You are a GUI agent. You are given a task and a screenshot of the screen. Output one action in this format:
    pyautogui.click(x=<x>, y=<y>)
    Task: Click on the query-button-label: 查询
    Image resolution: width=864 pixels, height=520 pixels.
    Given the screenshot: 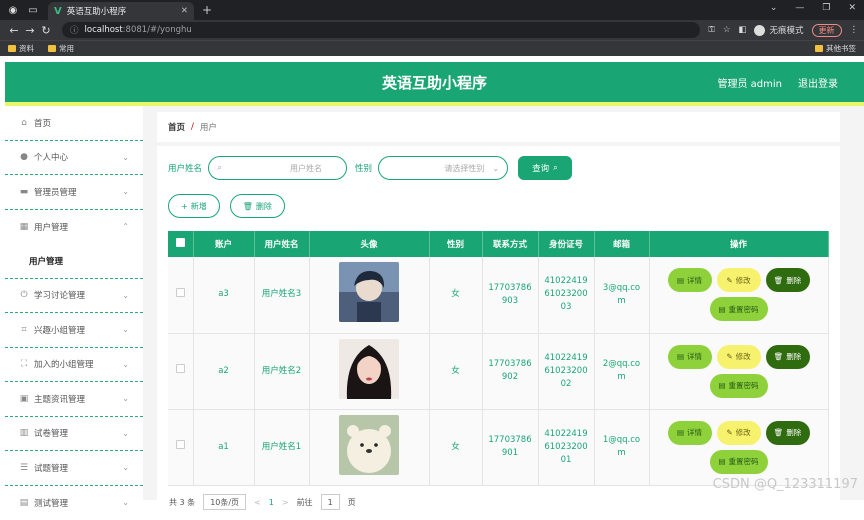 What is the action you would take?
    pyautogui.click(x=540, y=168)
    